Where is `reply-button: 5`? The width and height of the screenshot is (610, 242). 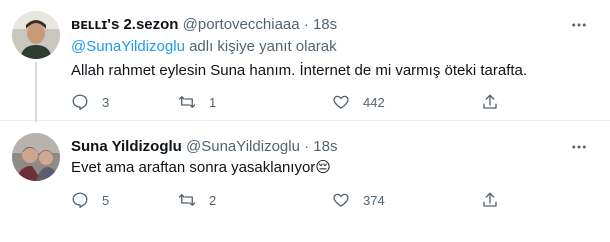 reply-button: 5 is located at coordinates (90, 200).